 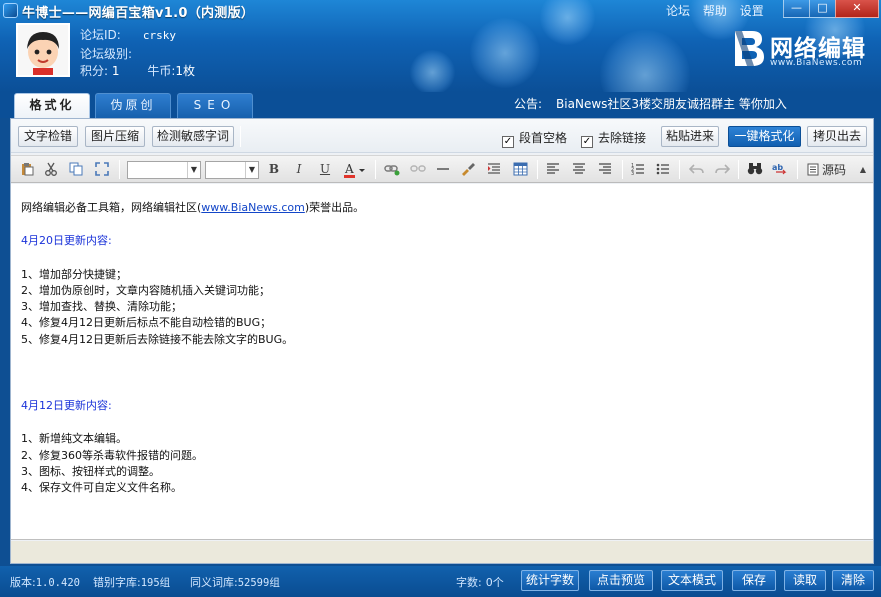 I want to click on intro-prefix: 网络编辑必备工具箱，网络编辑社区(, so click(x=111, y=207).